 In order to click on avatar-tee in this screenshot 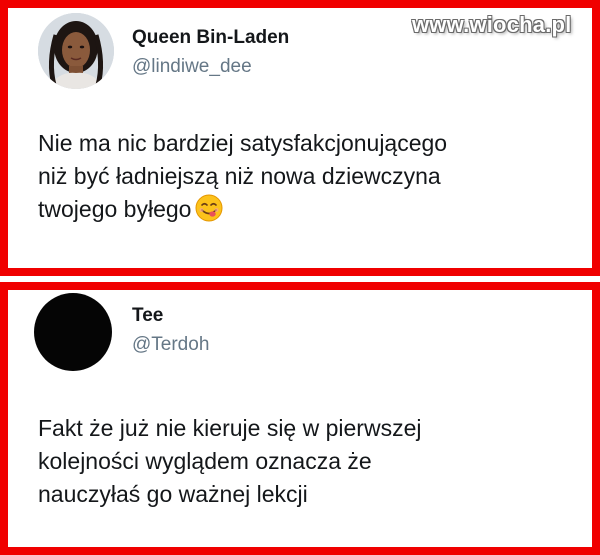, I will do `click(73, 332)`.